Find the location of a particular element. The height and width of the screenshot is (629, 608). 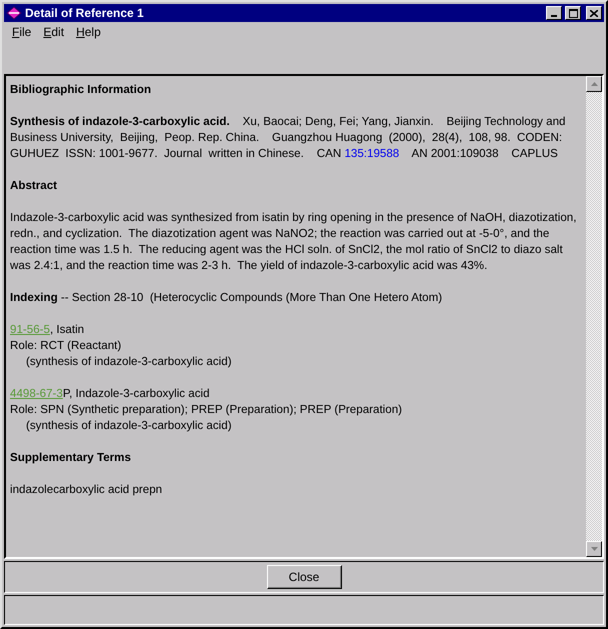

scroll-up-button is located at coordinates (594, 84).